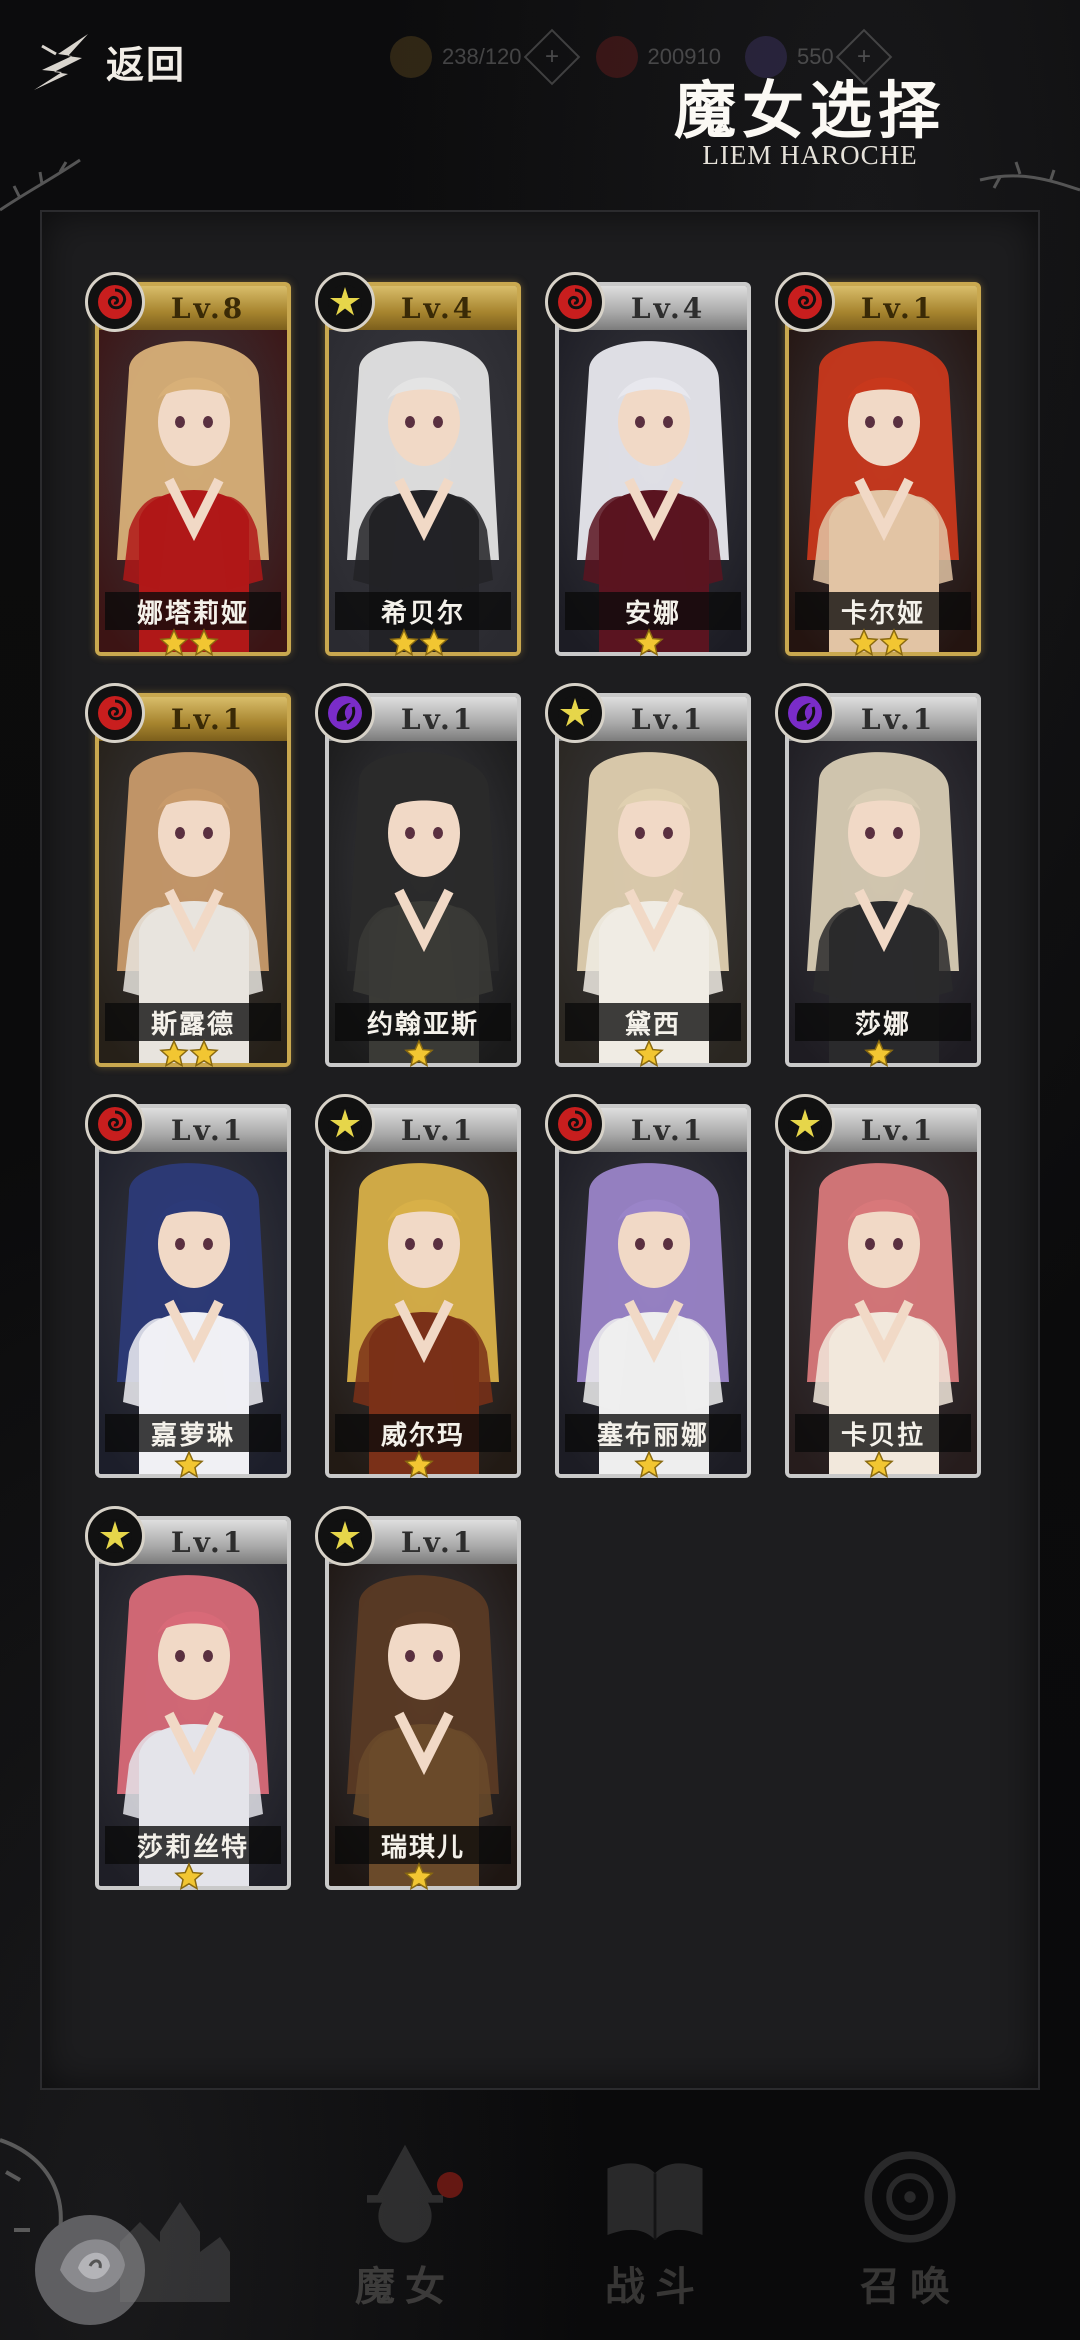  I want to click on summon-icon, so click(910, 2197).